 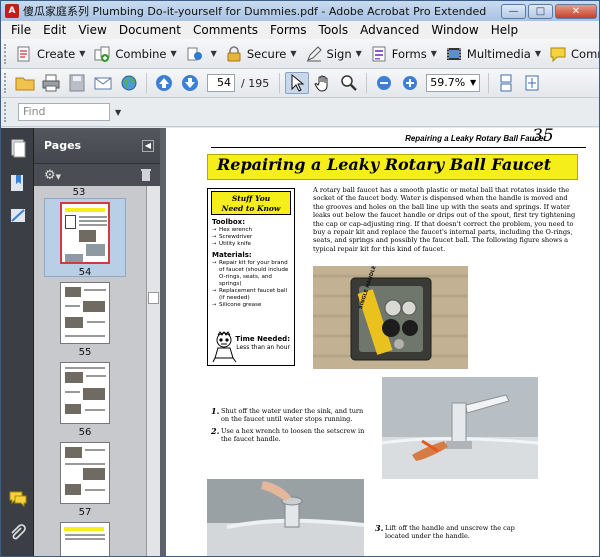 I want to click on minimize-button: —, so click(x=513, y=11).